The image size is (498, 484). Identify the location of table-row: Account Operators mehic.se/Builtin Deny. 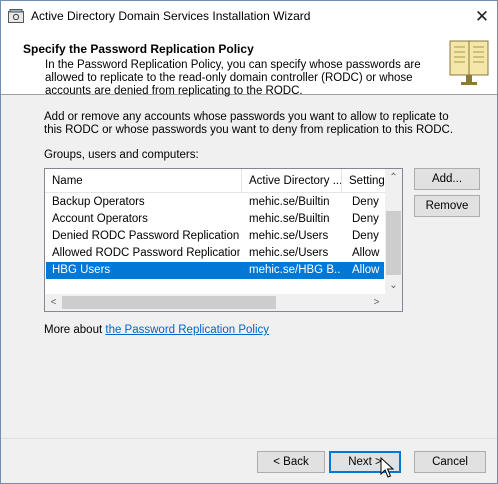
(215, 219).